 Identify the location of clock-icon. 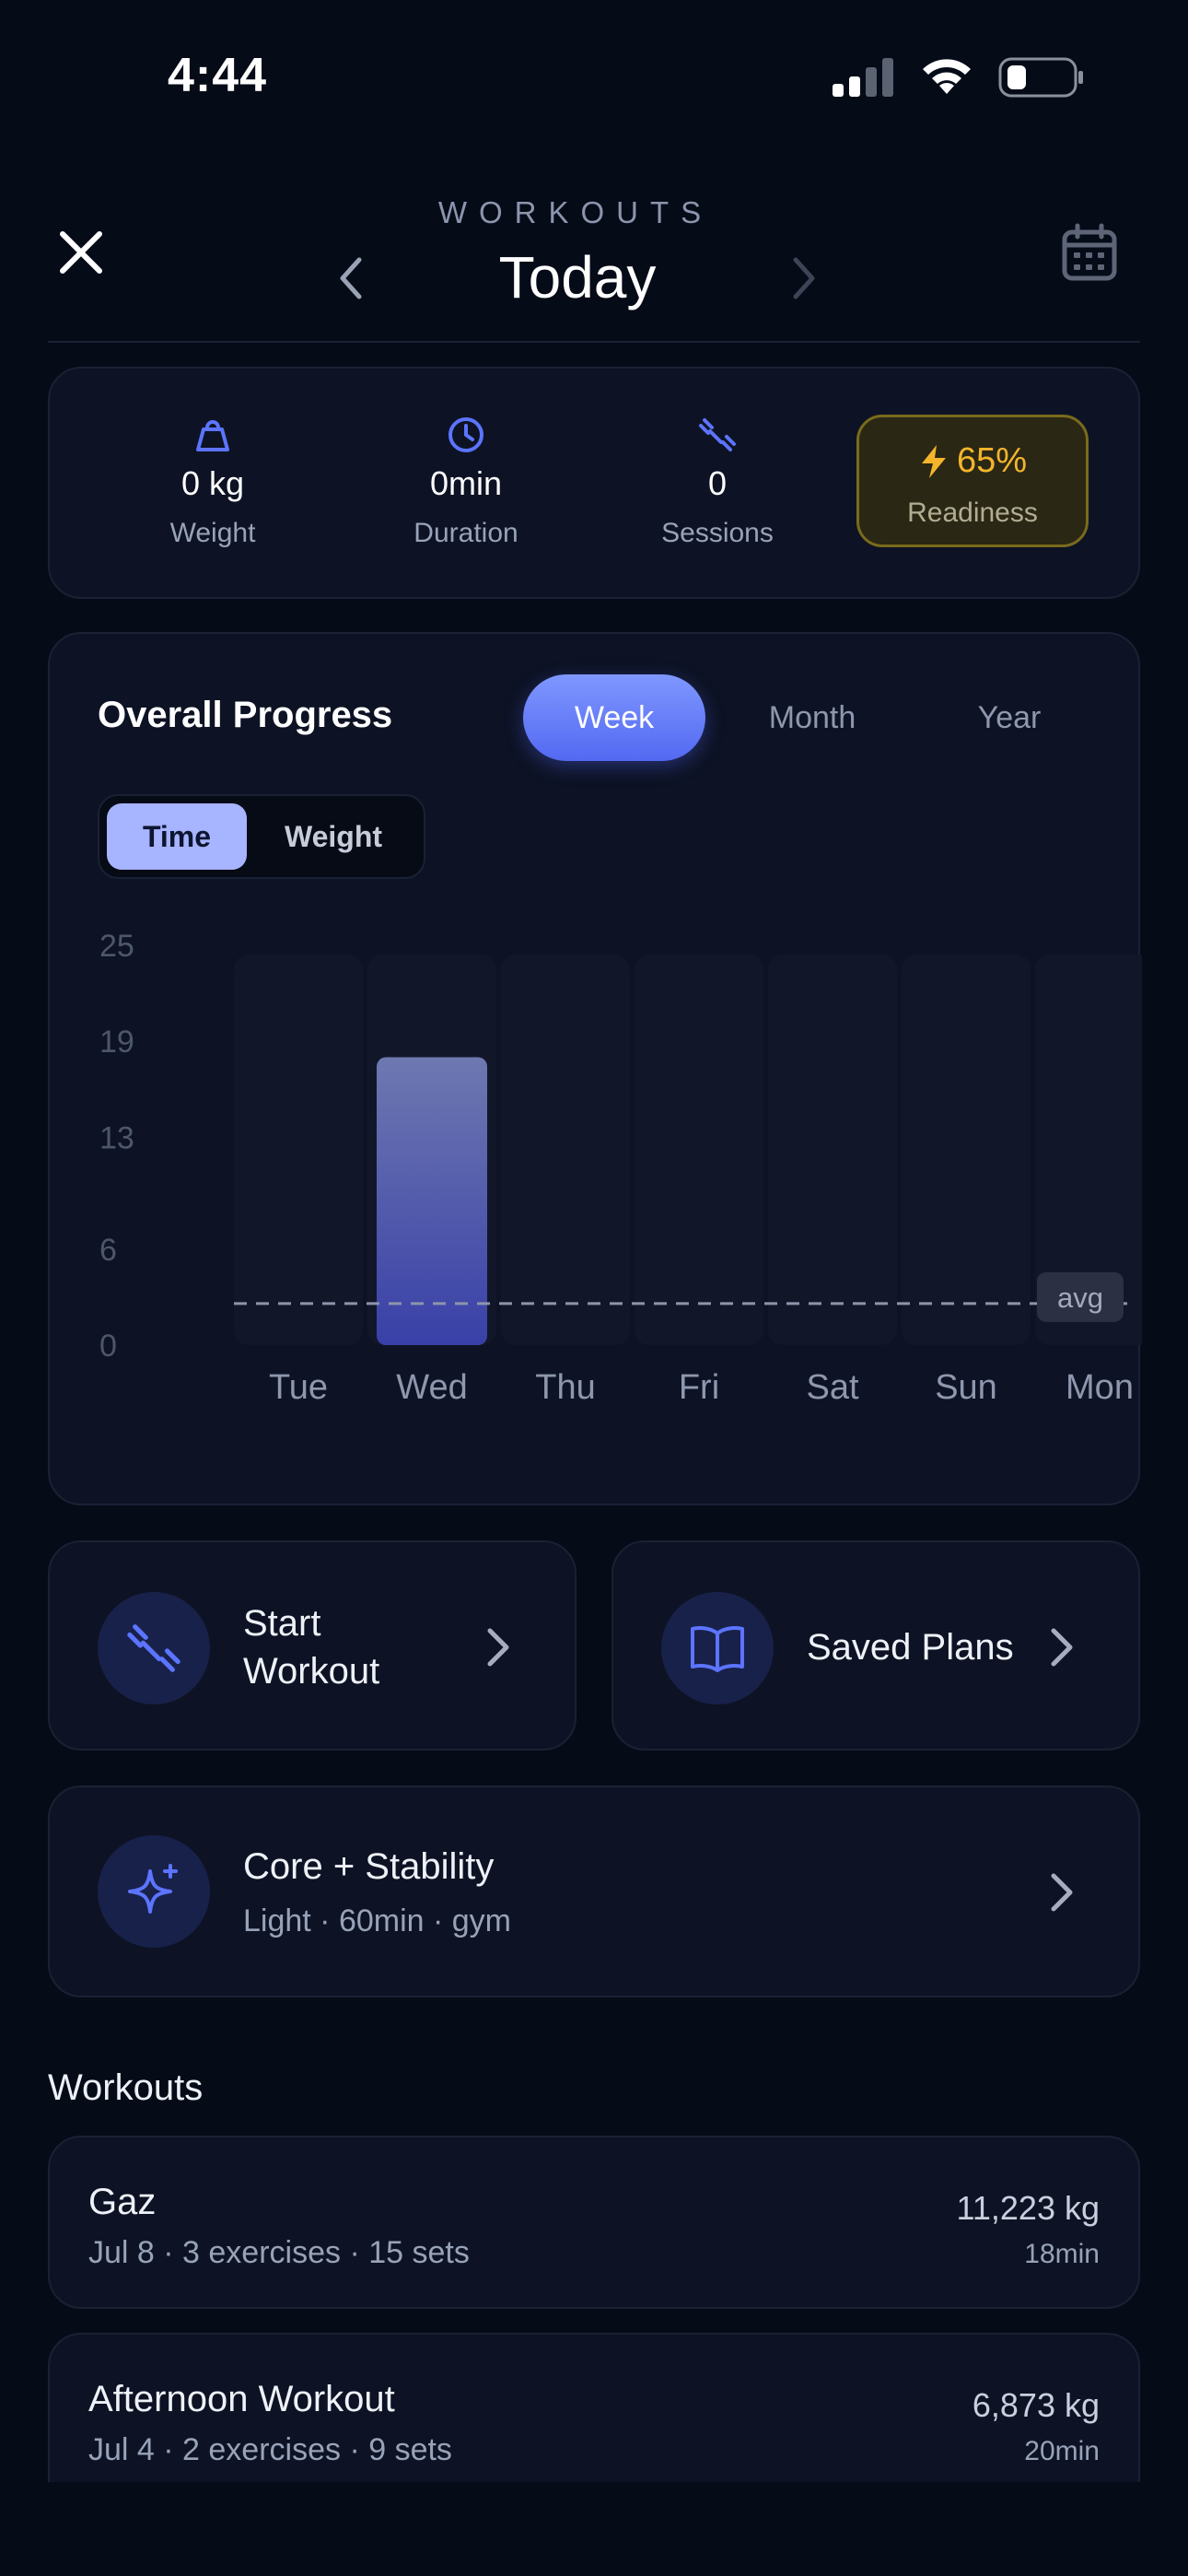
(465, 434).